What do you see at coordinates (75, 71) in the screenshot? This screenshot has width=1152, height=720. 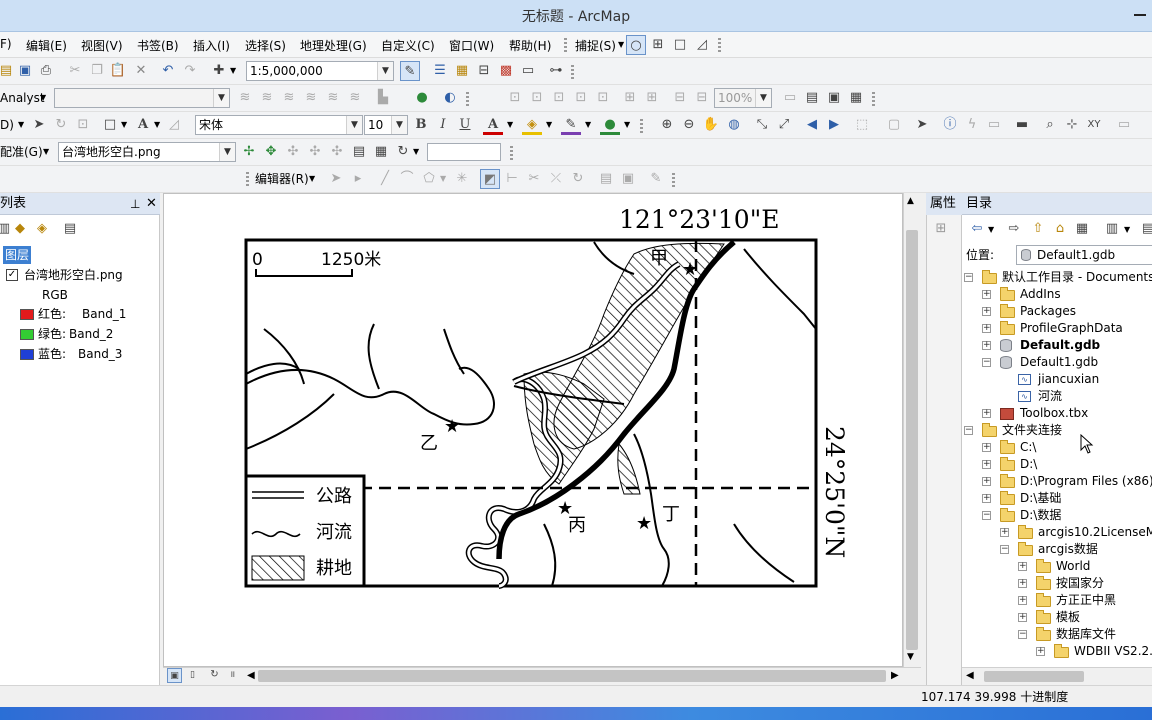 I see `cut-icon: ✂` at bounding box center [75, 71].